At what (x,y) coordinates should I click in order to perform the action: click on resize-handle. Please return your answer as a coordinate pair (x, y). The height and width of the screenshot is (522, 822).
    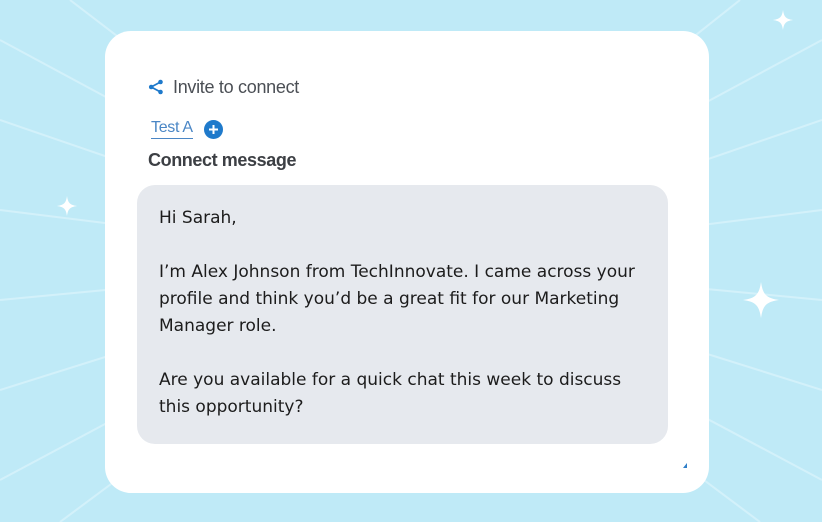
    Looking at the image, I should click on (685, 465).